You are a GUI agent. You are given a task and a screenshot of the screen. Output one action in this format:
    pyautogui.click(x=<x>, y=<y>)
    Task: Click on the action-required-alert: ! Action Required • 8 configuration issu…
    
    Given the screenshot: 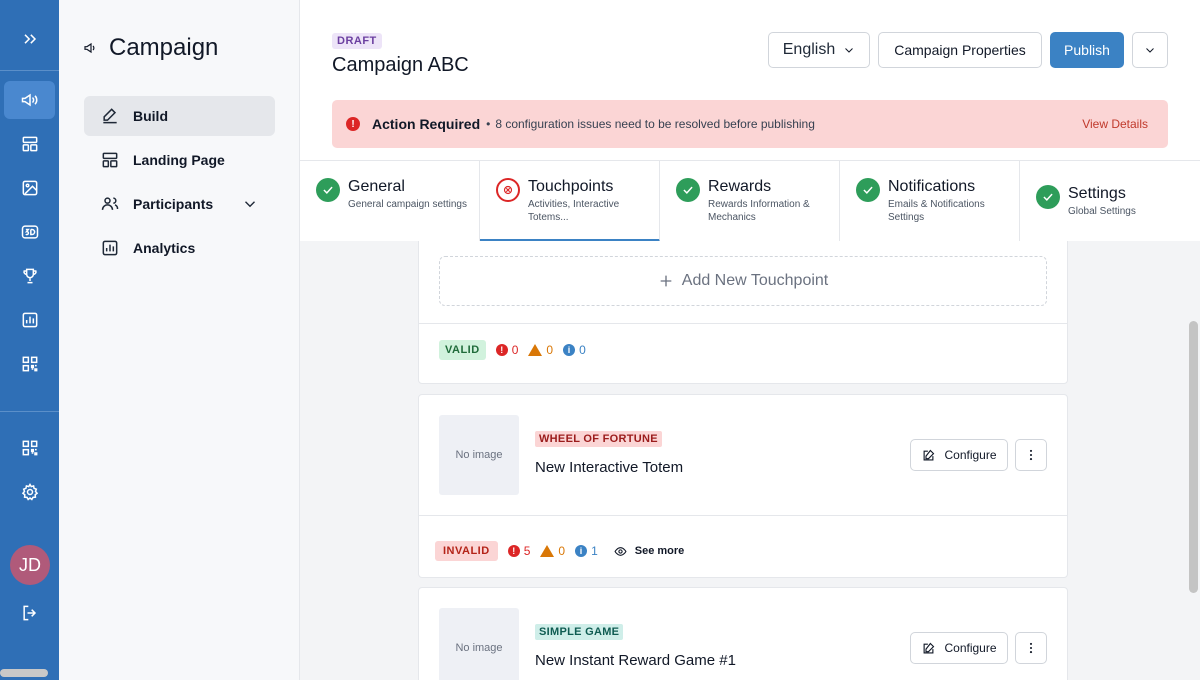 What is the action you would take?
    pyautogui.click(x=750, y=124)
    